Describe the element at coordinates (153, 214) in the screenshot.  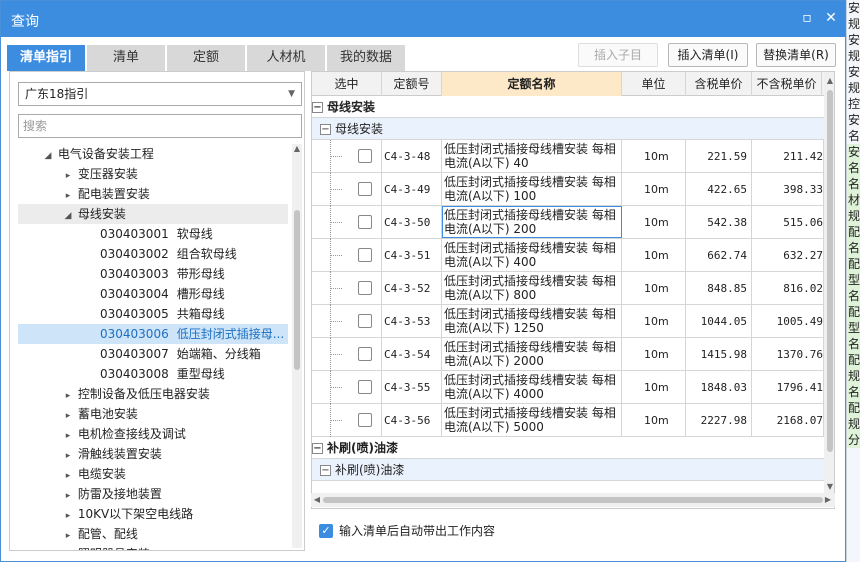
I see `tree-item: ◢ 母线安装` at that location.